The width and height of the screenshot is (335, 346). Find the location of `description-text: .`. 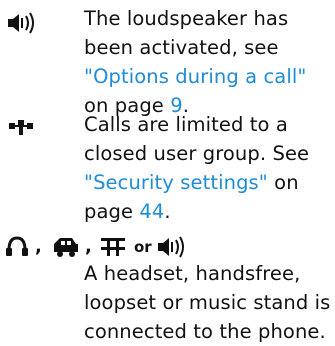

description-text: . is located at coordinates (167, 211).